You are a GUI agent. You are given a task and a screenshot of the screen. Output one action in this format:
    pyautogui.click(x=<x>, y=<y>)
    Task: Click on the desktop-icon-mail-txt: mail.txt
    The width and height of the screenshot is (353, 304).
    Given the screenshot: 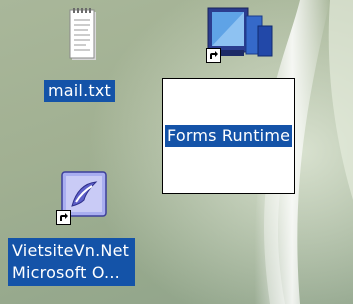 What is the action you would take?
    pyautogui.click(x=85, y=56)
    